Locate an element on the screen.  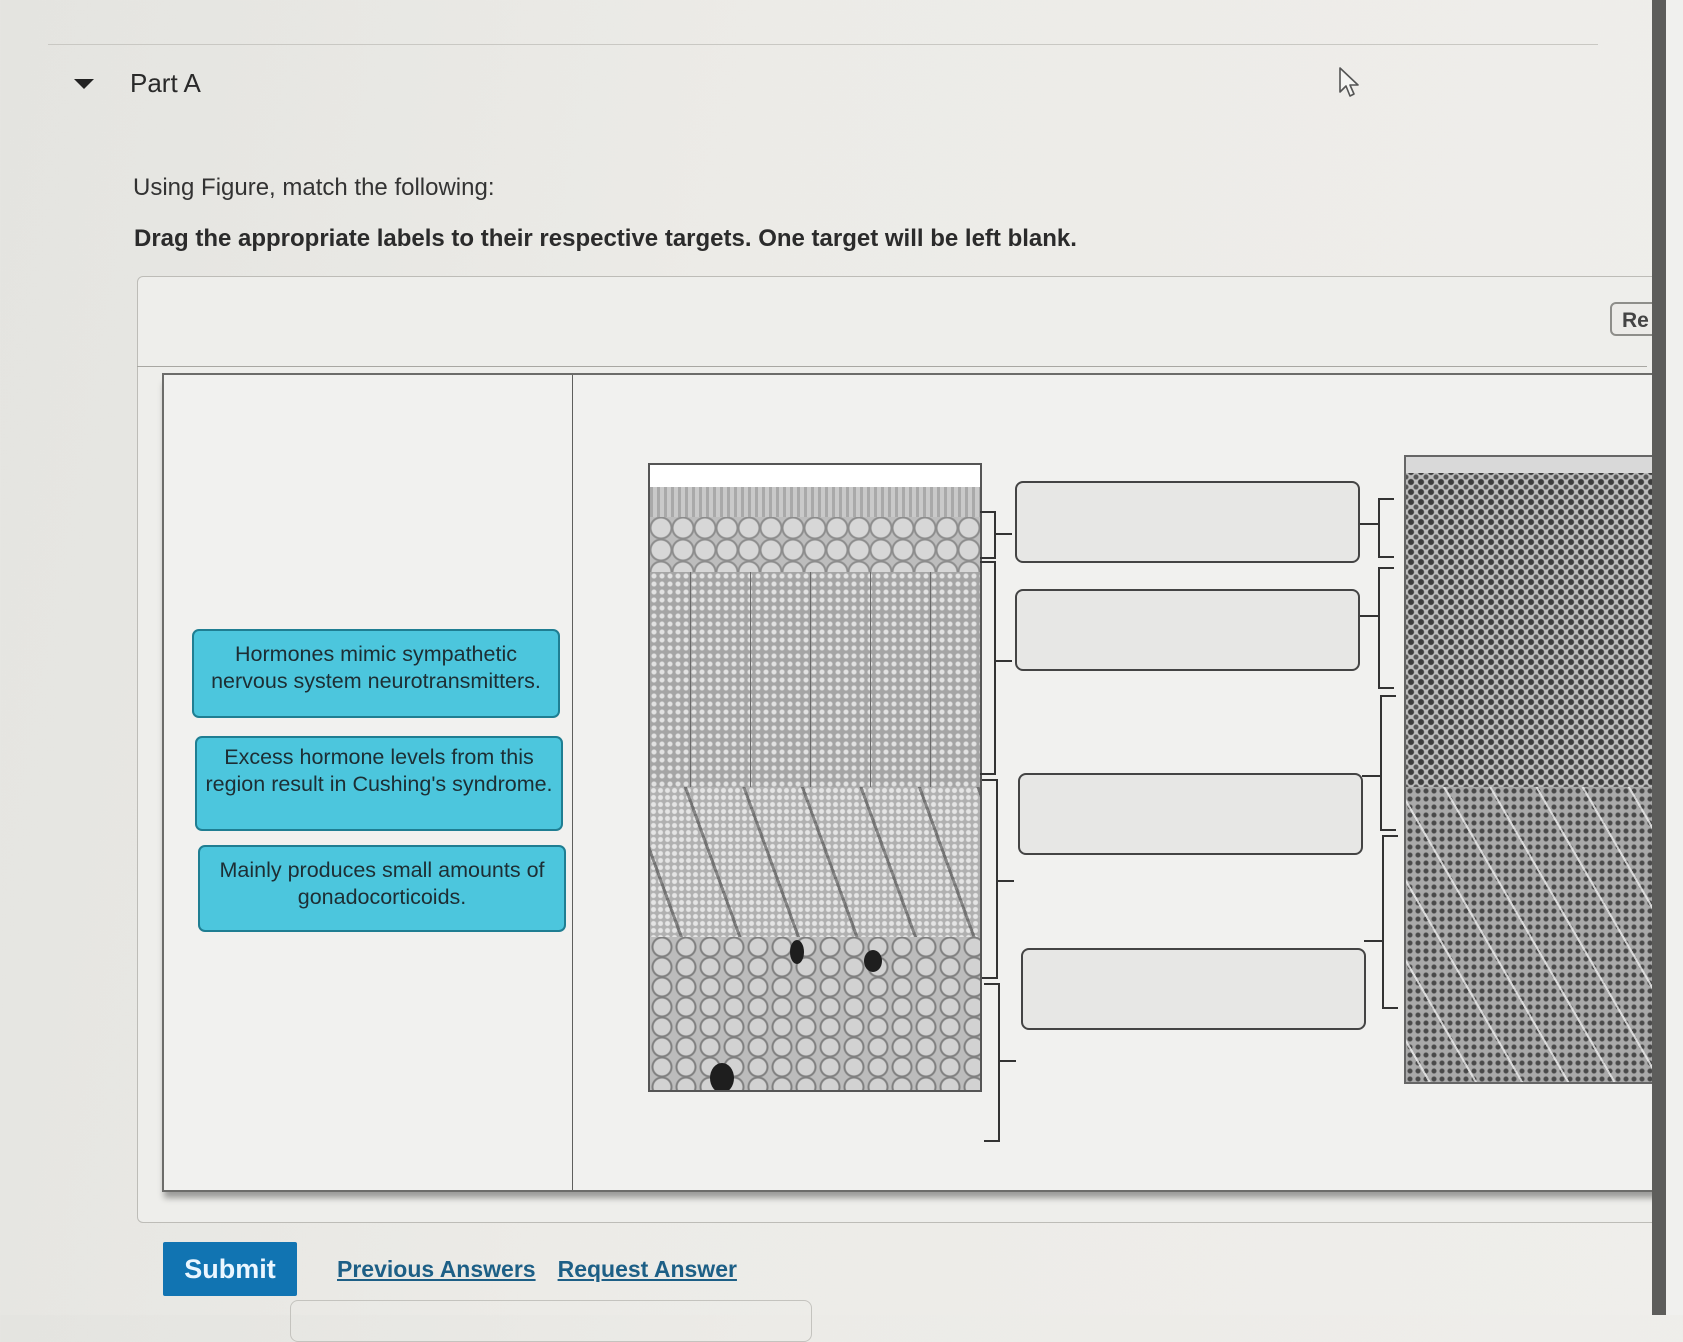
caret-down-icon is located at coordinates (84, 83).